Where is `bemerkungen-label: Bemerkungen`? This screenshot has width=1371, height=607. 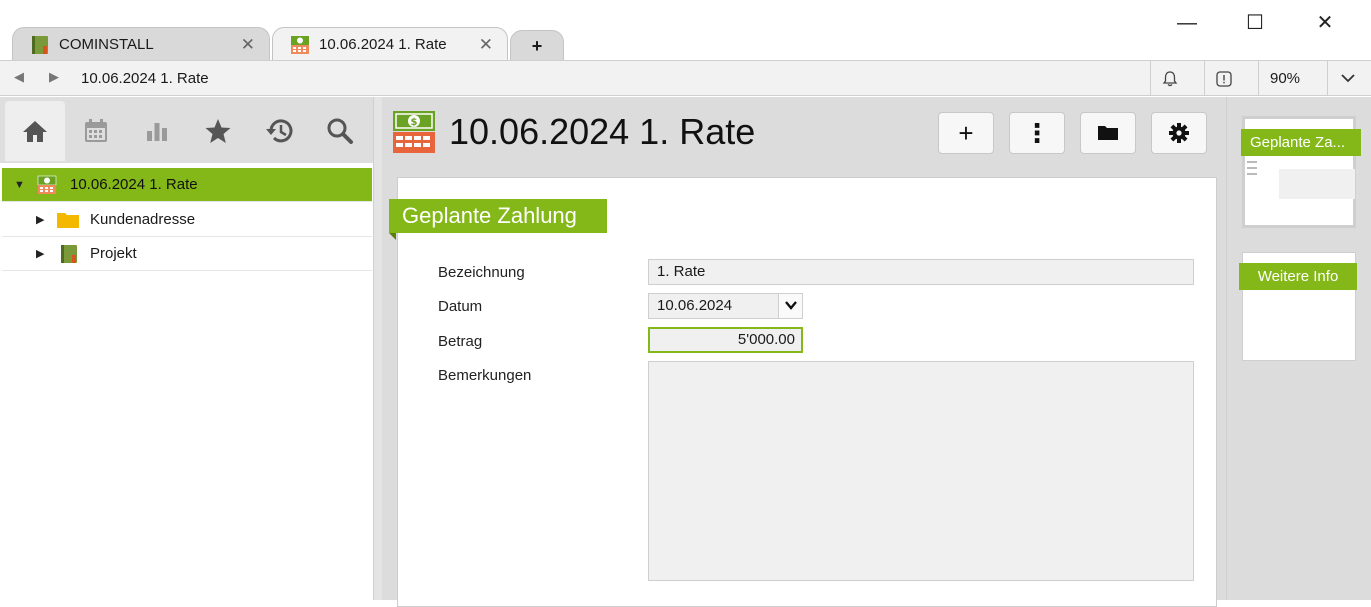 bemerkungen-label: Bemerkungen is located at coordinates (485, 375).